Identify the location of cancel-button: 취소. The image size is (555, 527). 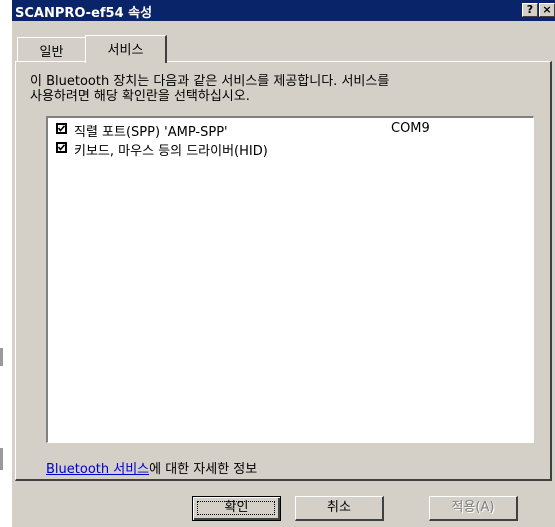
(339, 508).